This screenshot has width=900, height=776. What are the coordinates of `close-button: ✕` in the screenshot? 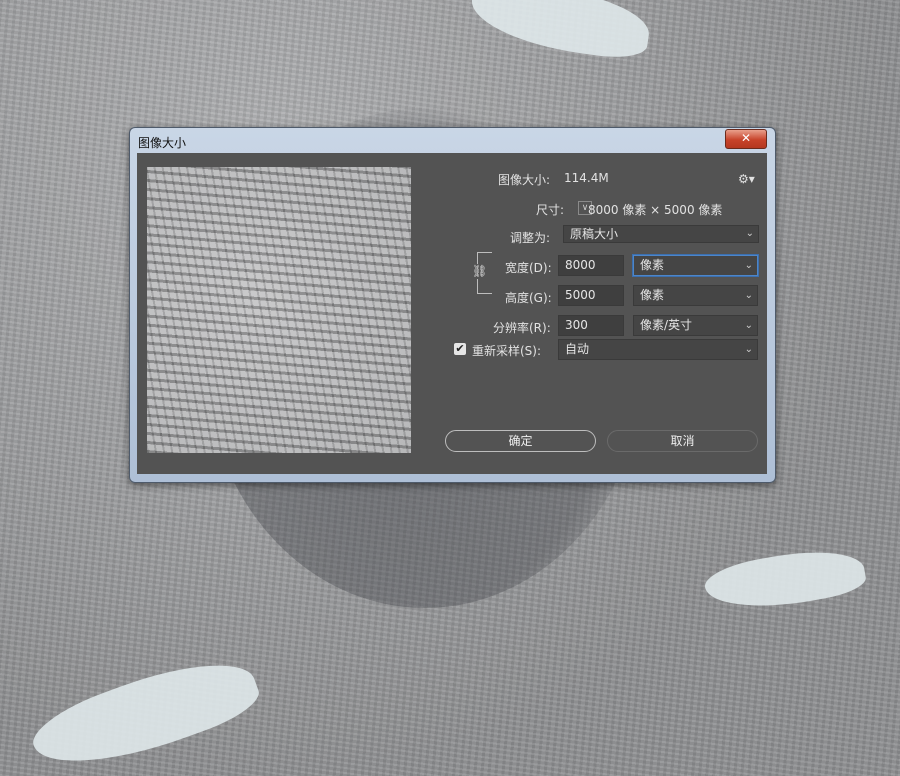 It's located at (746, 139).